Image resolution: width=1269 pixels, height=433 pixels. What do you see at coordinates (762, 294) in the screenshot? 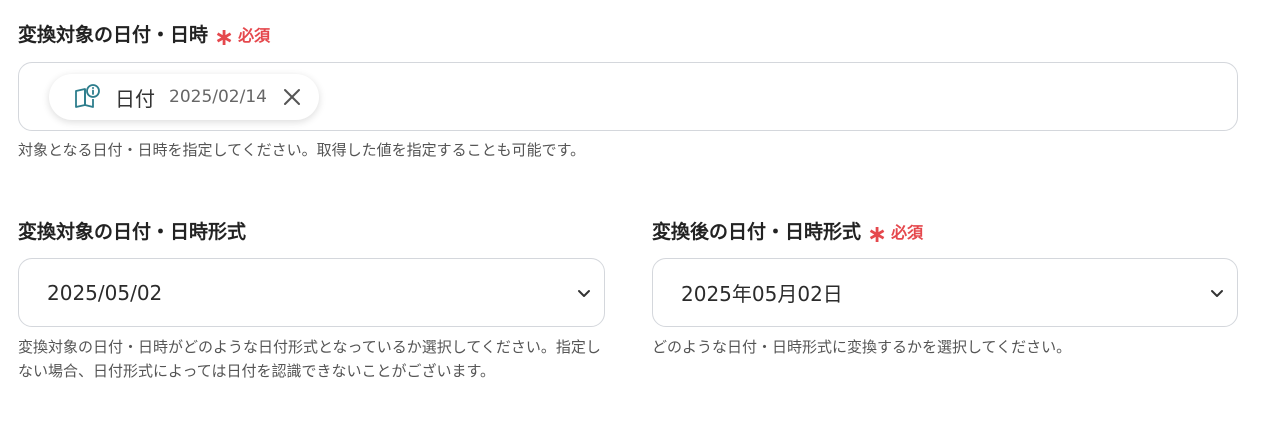
I see `output-format-selected: 2025年05月02日` at bounding box center [762, 294].